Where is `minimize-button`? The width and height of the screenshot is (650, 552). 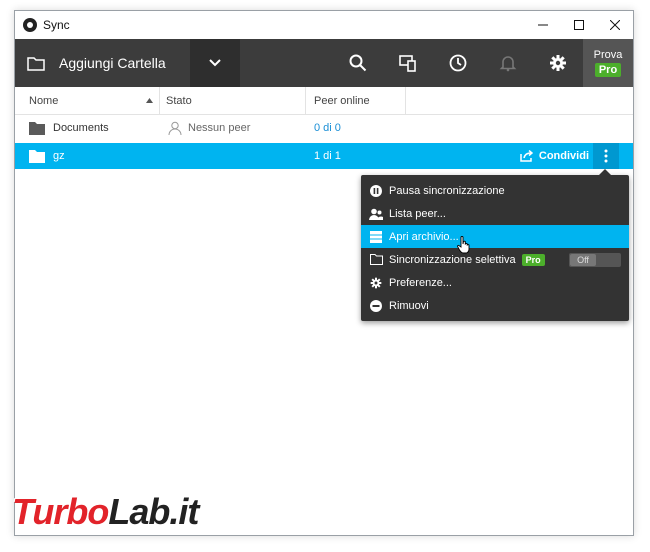 minimize-button is located at coordinates (543, 25).